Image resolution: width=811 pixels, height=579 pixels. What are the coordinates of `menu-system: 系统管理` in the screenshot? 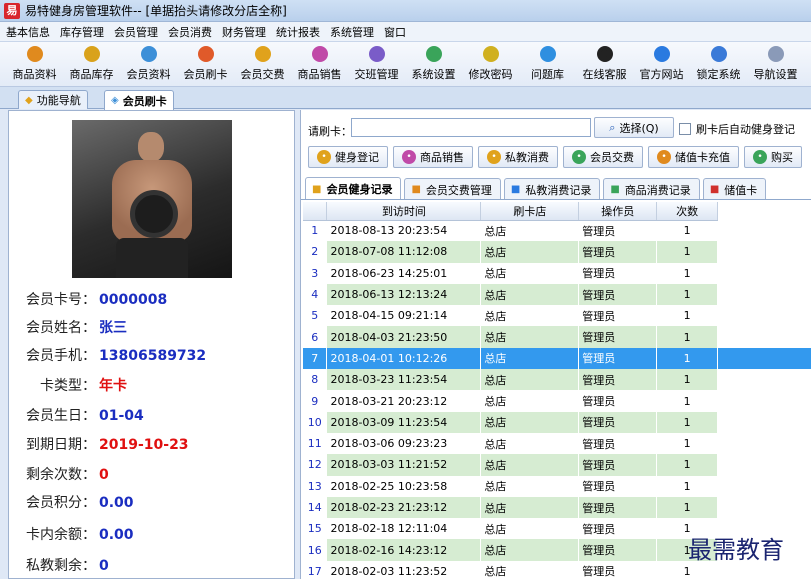 It's located at (352, 32).